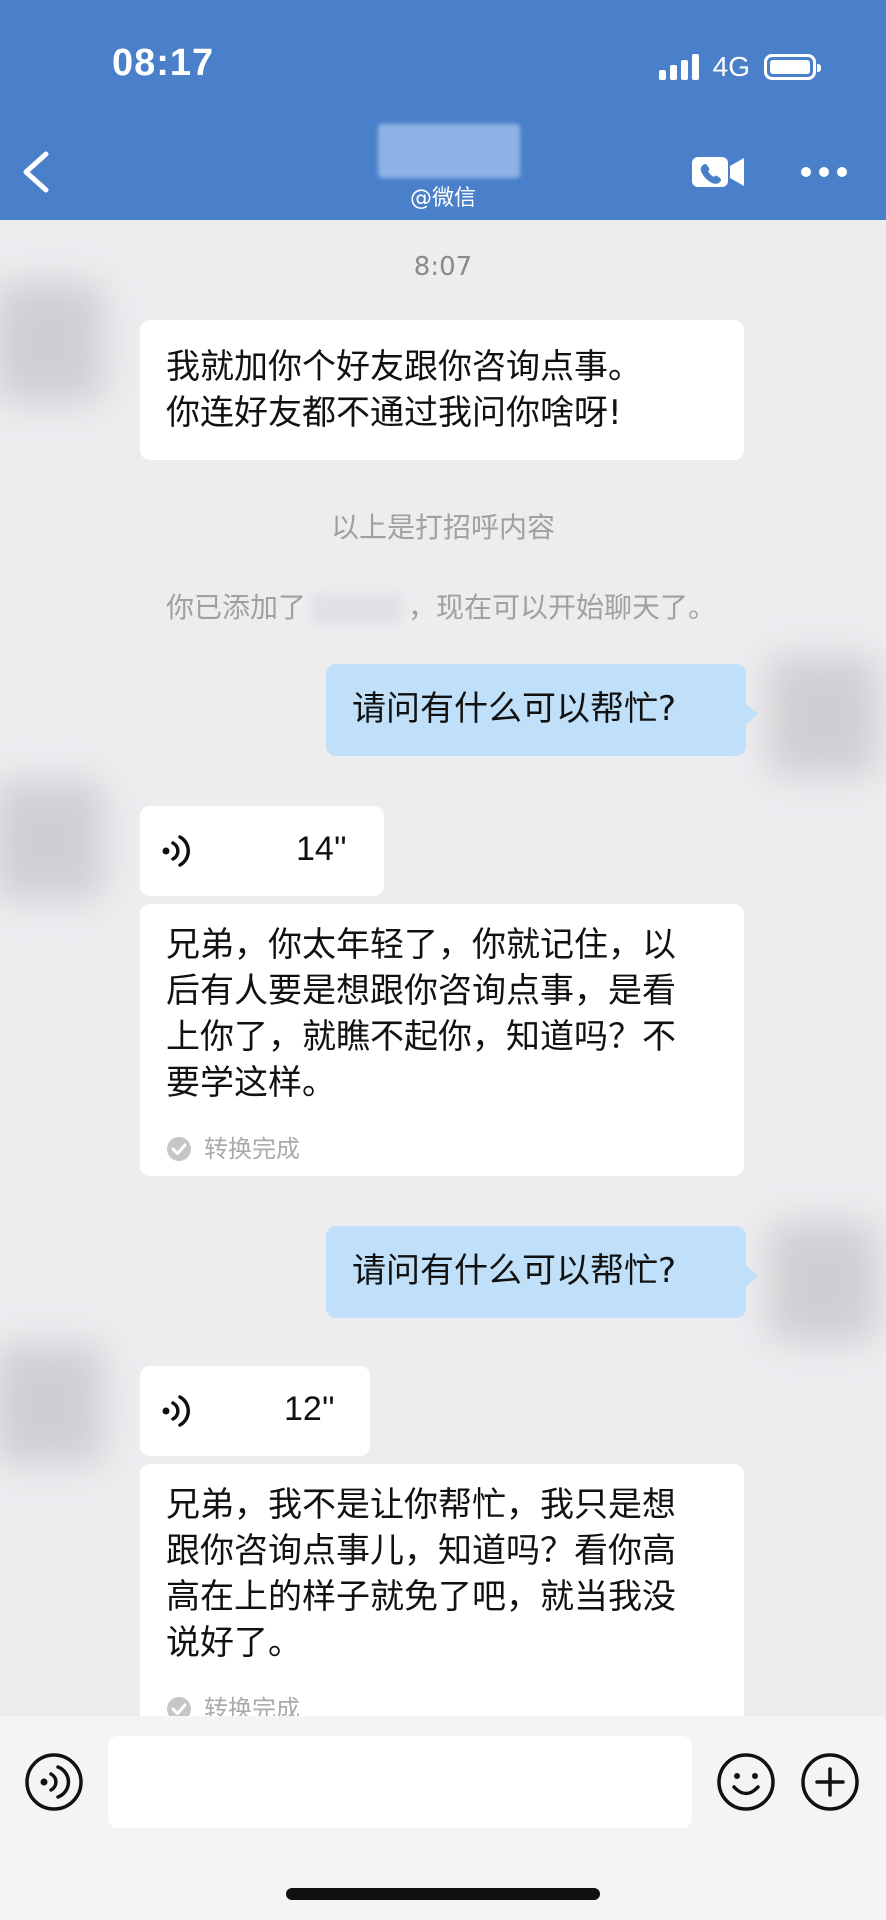 The image size is (886, 1920). Describe the element at coordinates (421, 1551) in the screenshot. I see `transcript-line: 跟你咨询点事儿，知道吗？看你高` at that location.